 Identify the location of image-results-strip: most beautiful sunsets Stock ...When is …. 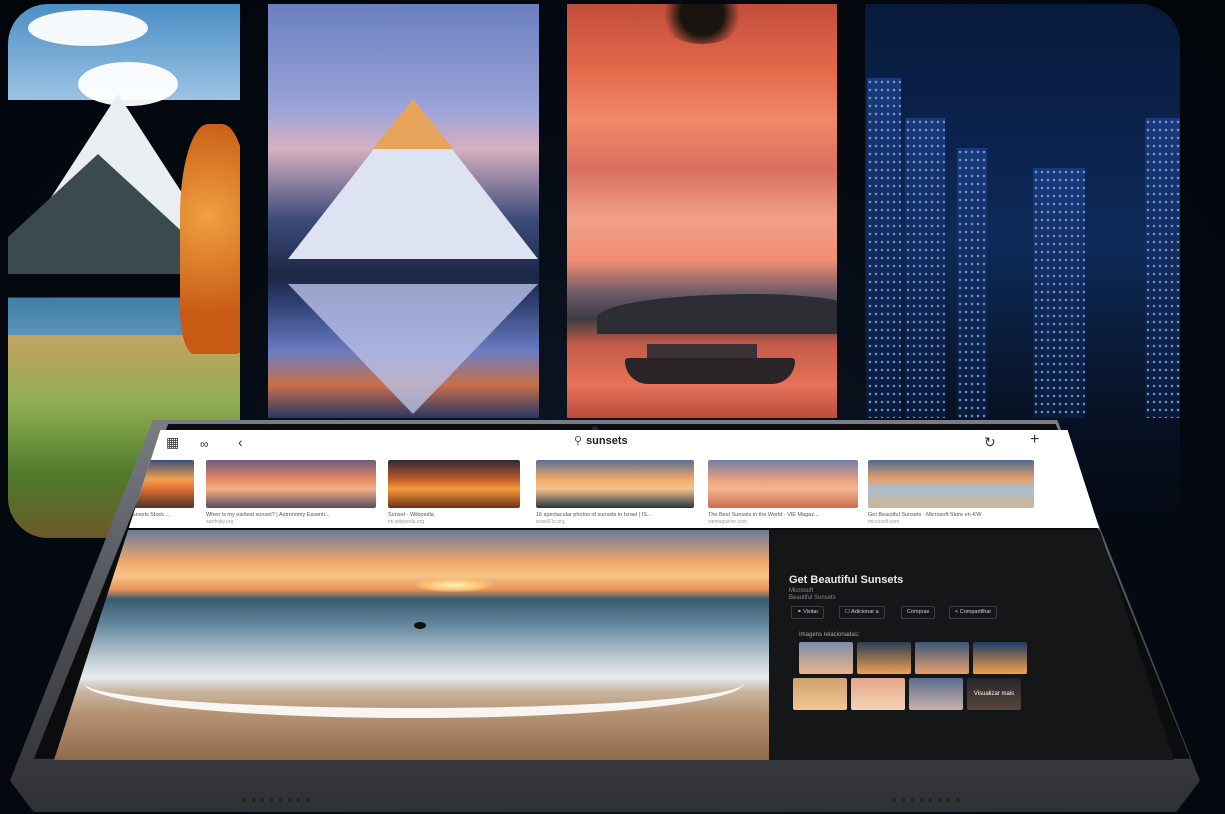
(614, 492).